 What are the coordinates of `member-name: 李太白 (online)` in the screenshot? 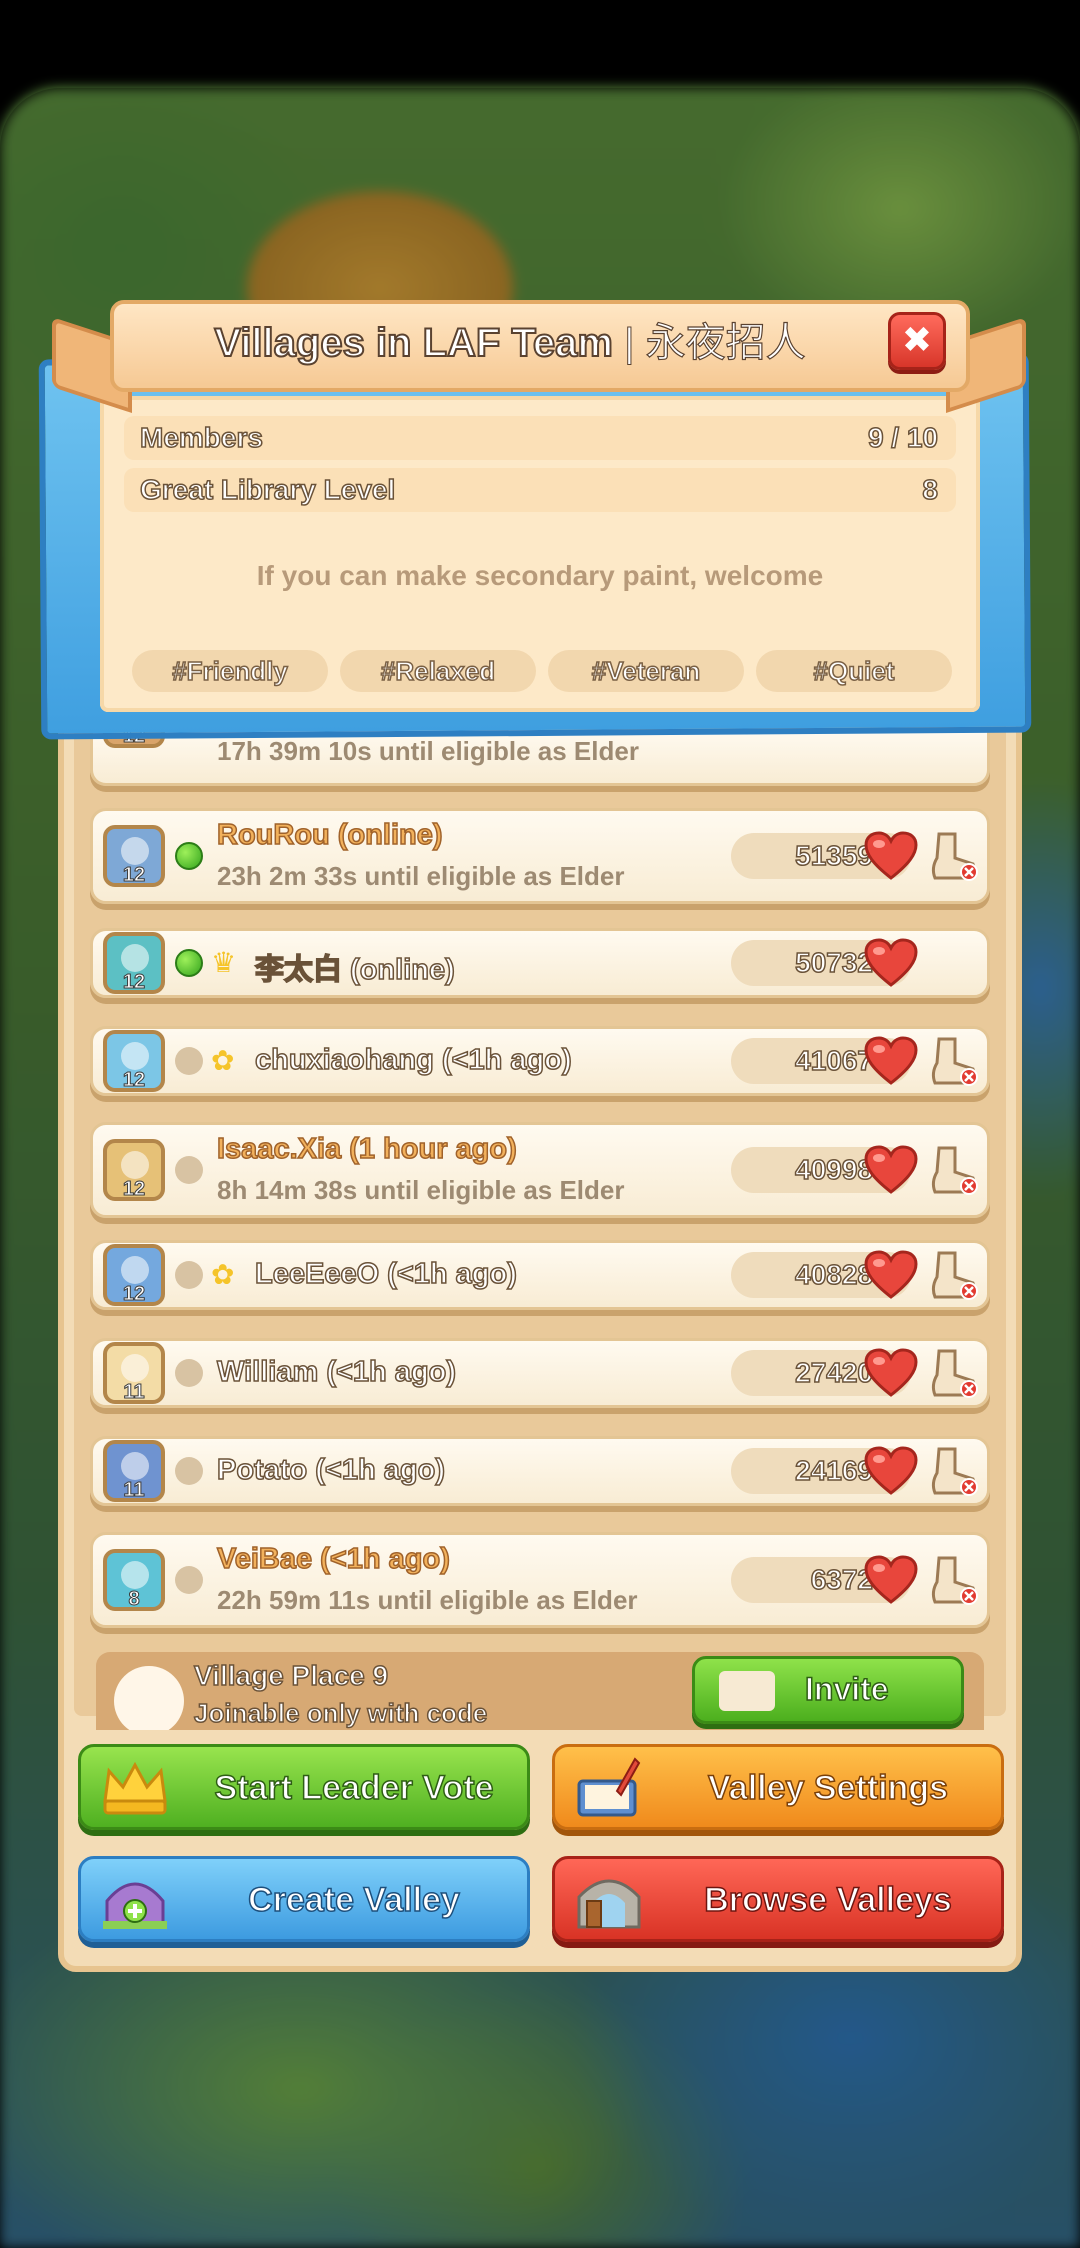 It's located at (354, 970).